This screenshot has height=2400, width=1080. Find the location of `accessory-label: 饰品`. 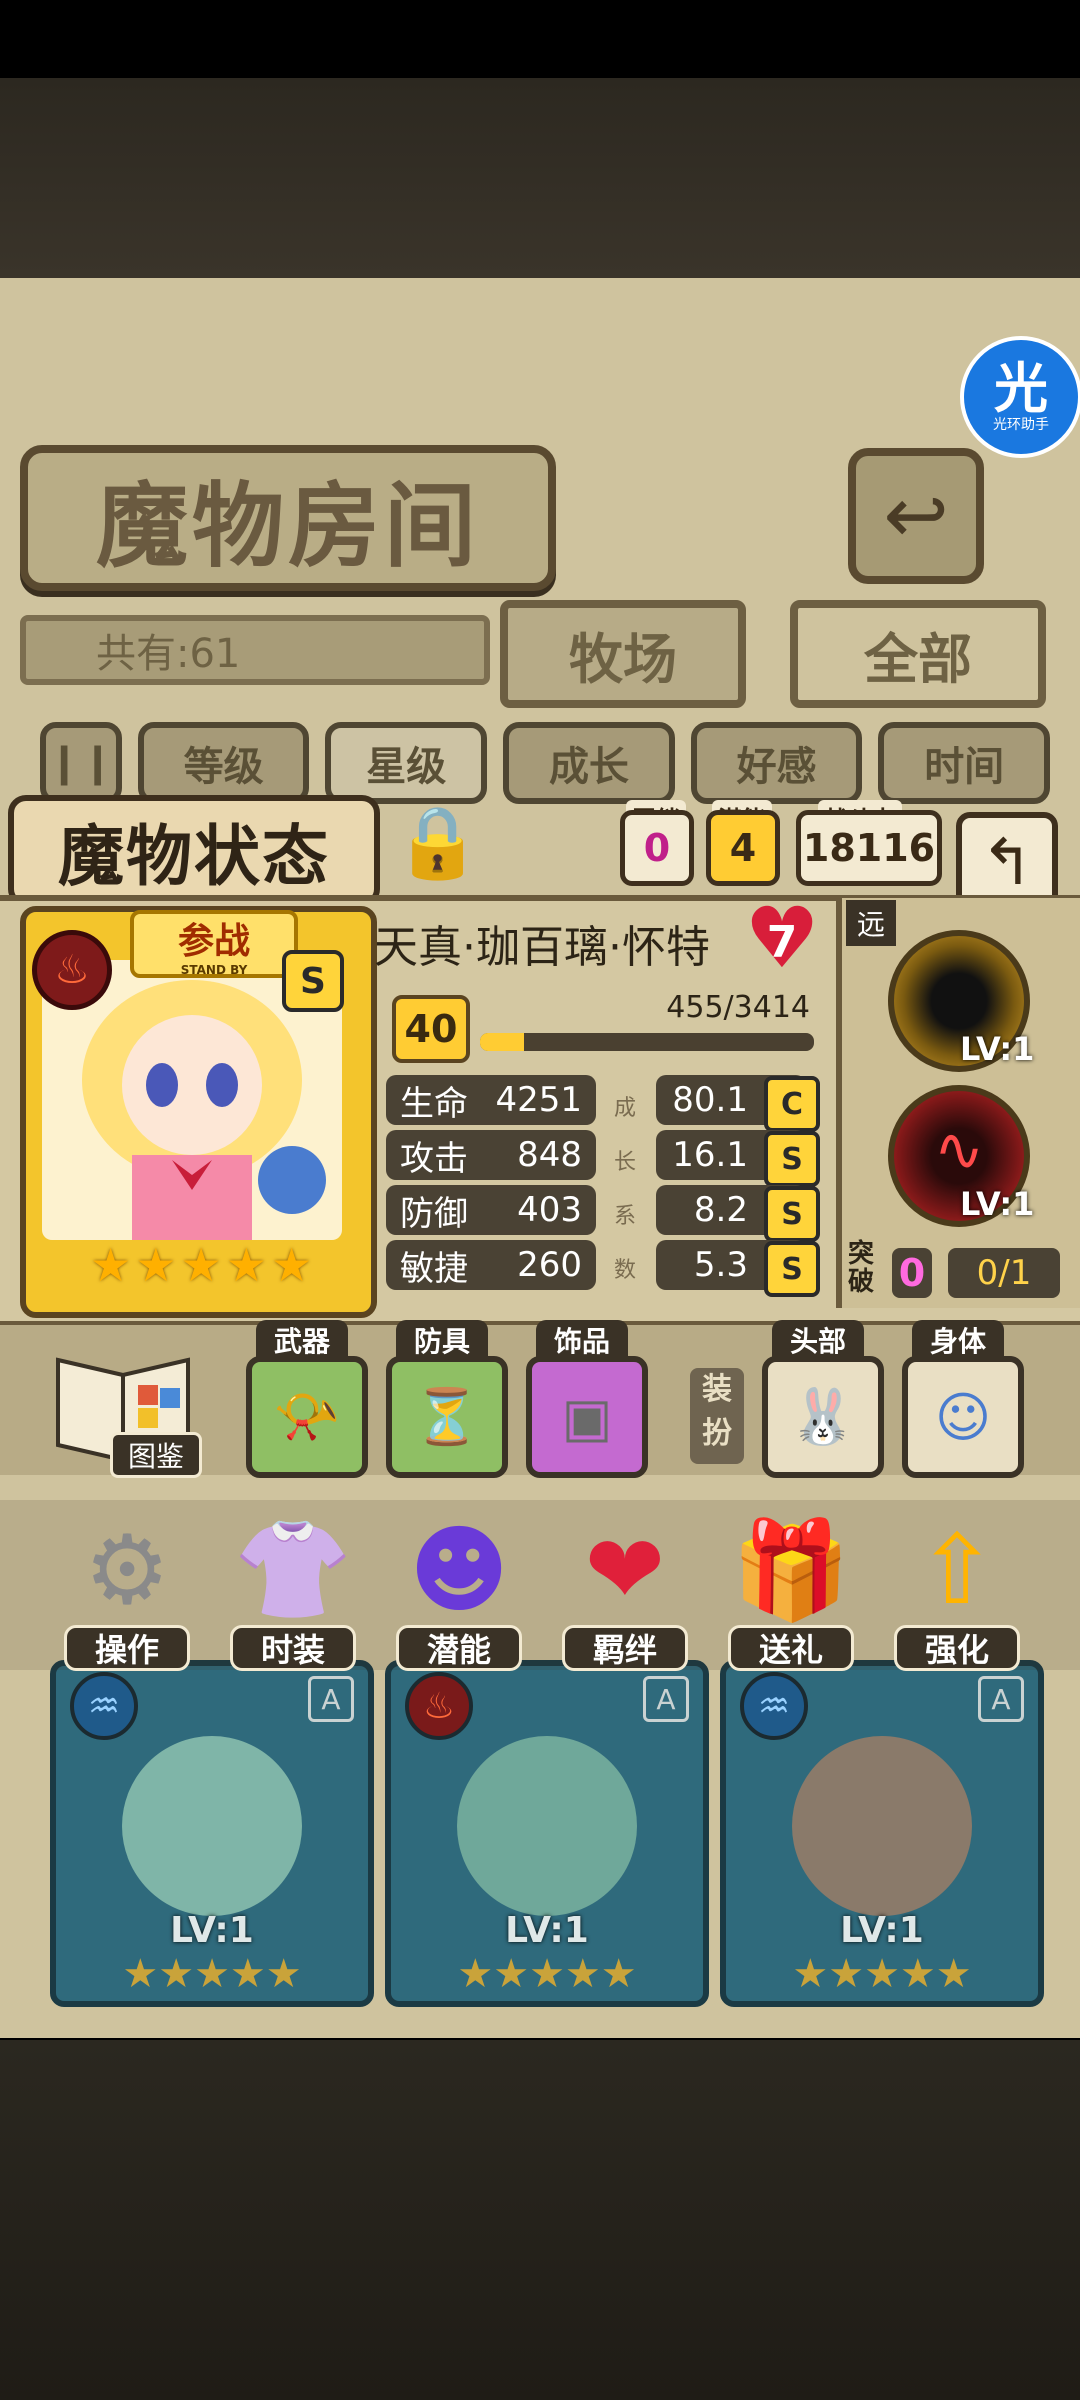

accessory-label: 饰品 is located at coordinates (582, 1340).